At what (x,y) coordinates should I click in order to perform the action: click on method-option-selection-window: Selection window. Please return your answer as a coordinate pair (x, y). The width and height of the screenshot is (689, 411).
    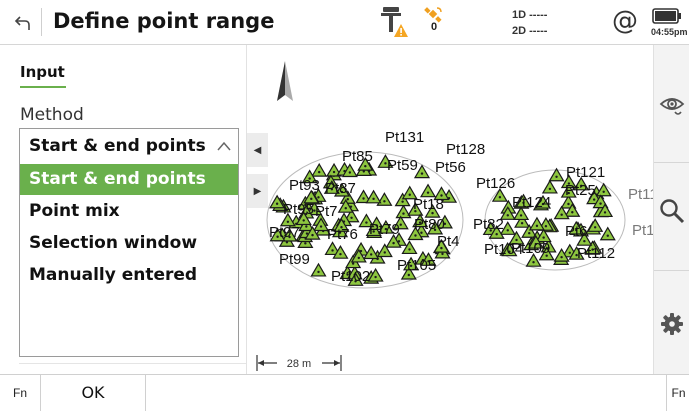
    Looking at the image, I should click on (129, 243).